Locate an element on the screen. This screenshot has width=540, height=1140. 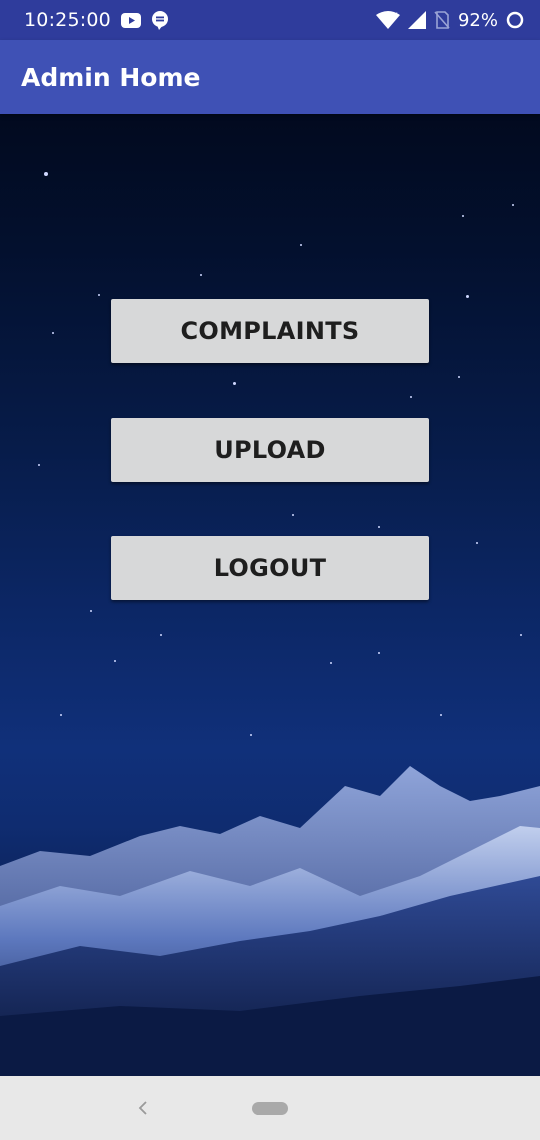
battery-saver-icon is located at coordinates (515, 20).